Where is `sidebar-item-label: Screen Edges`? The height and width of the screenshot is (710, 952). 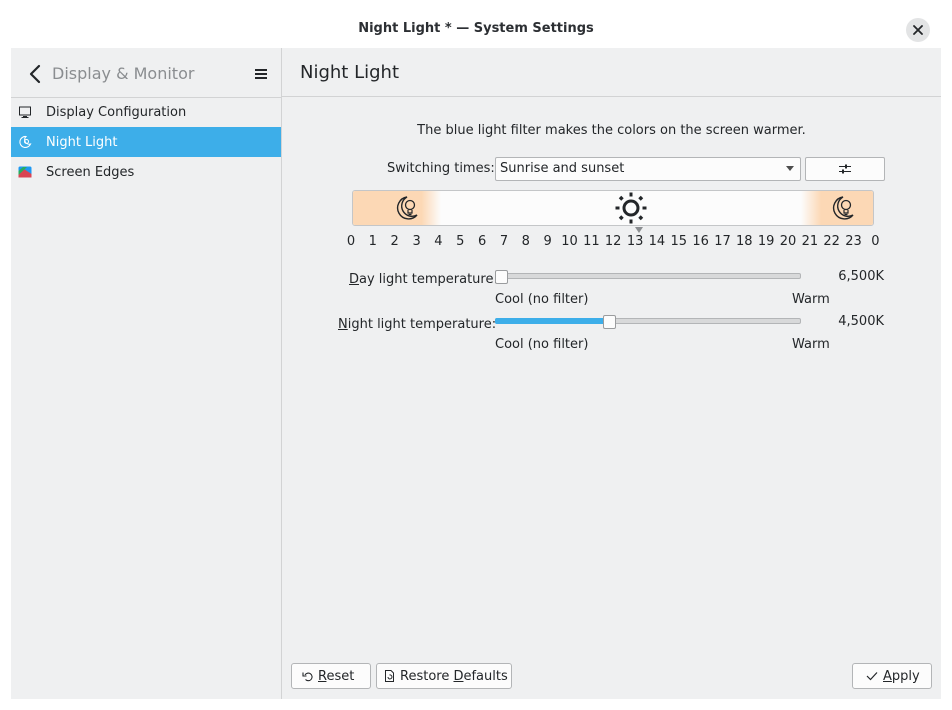
sidebar-item-label: Screen Edges is located at coordinates (90, 172).